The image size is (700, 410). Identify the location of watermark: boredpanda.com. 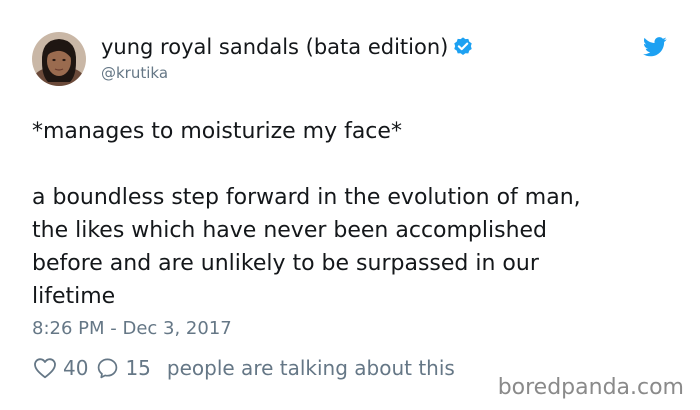
(590, 387).